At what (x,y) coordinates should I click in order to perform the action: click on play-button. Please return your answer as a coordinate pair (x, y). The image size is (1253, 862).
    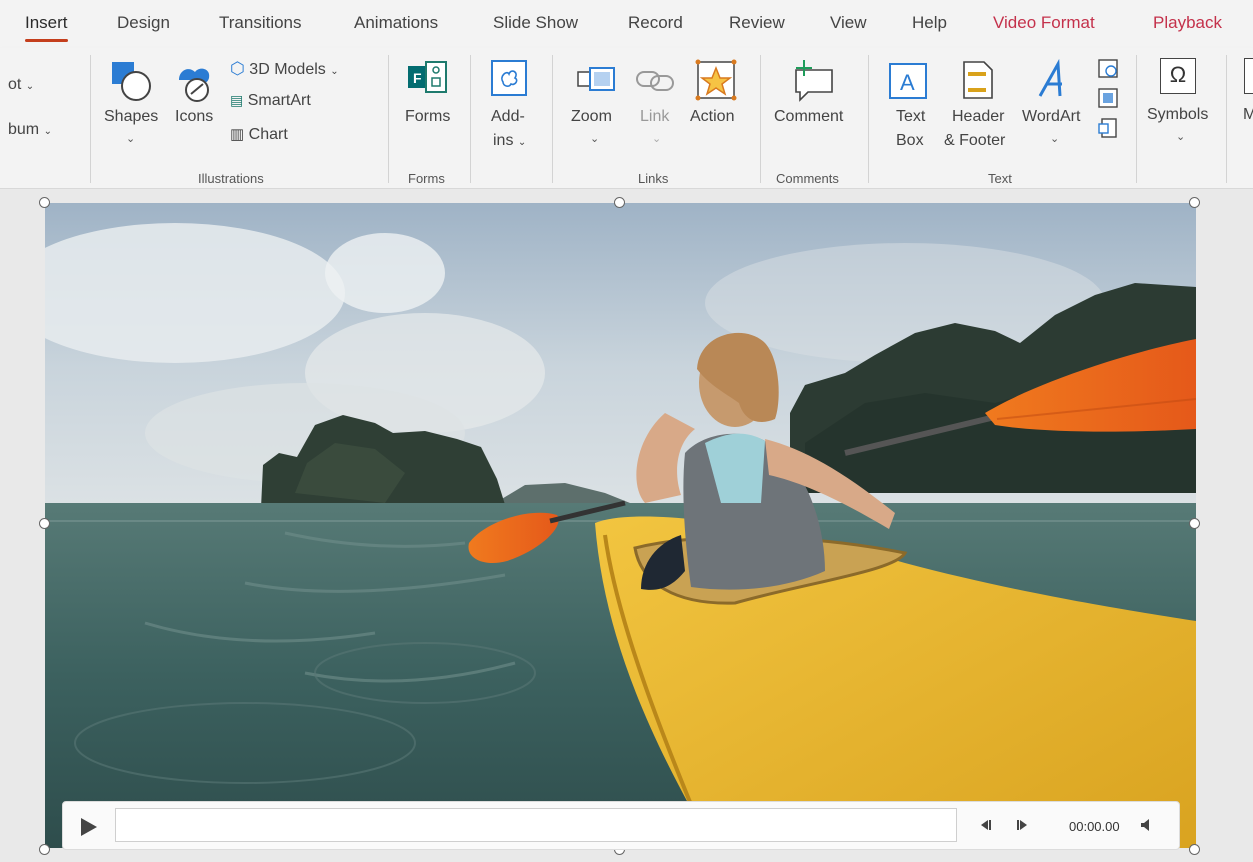
    Looking at the image, I should click on (88, 827).